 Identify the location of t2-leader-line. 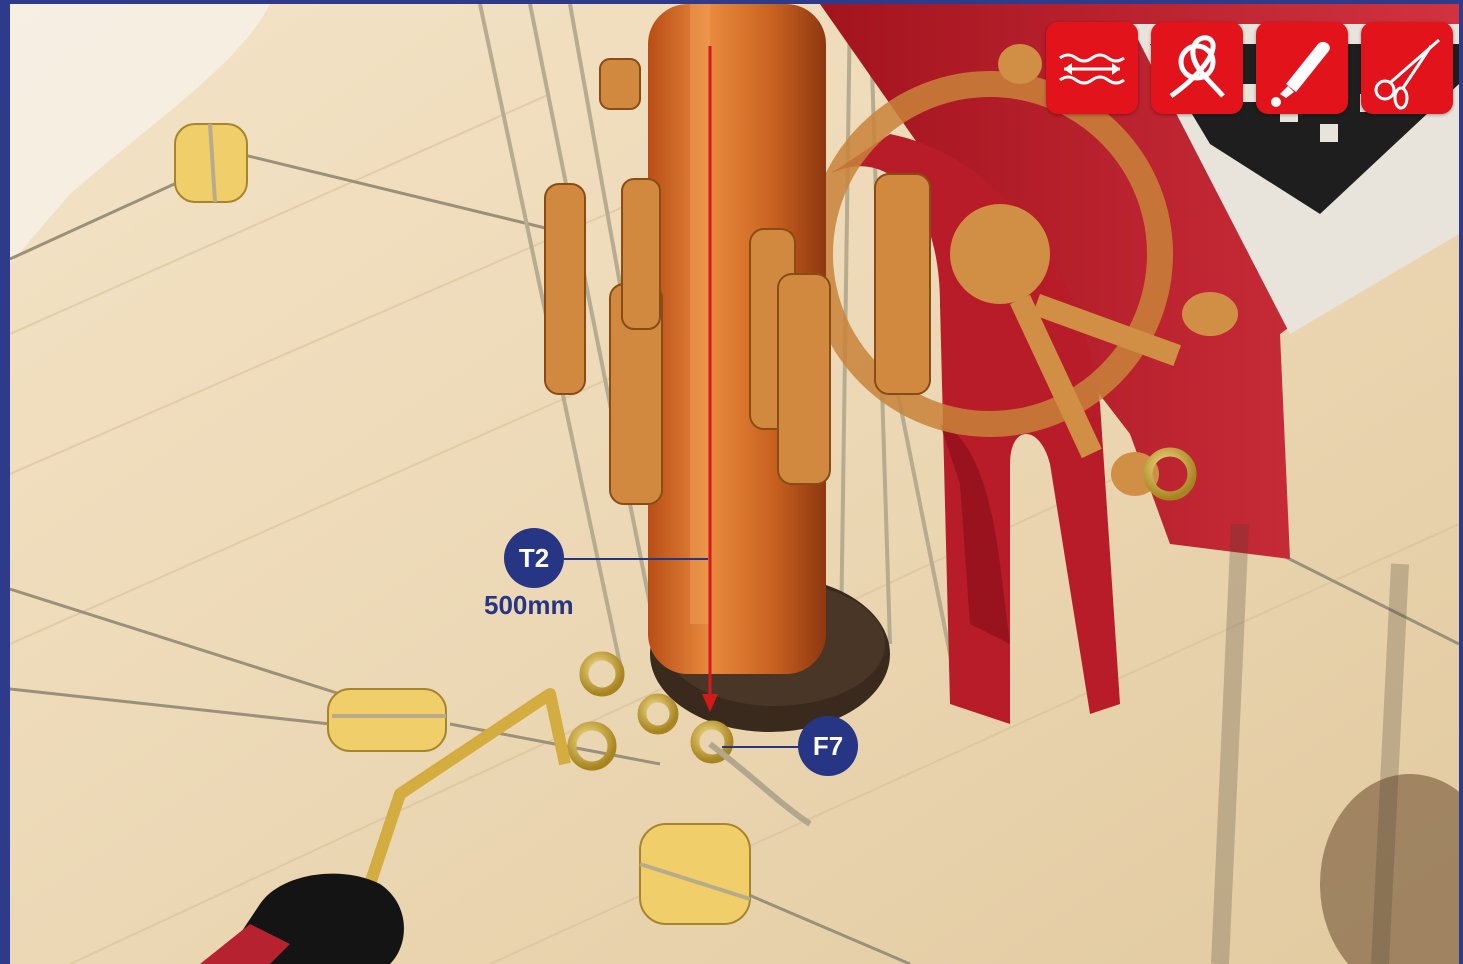
(636, 559).